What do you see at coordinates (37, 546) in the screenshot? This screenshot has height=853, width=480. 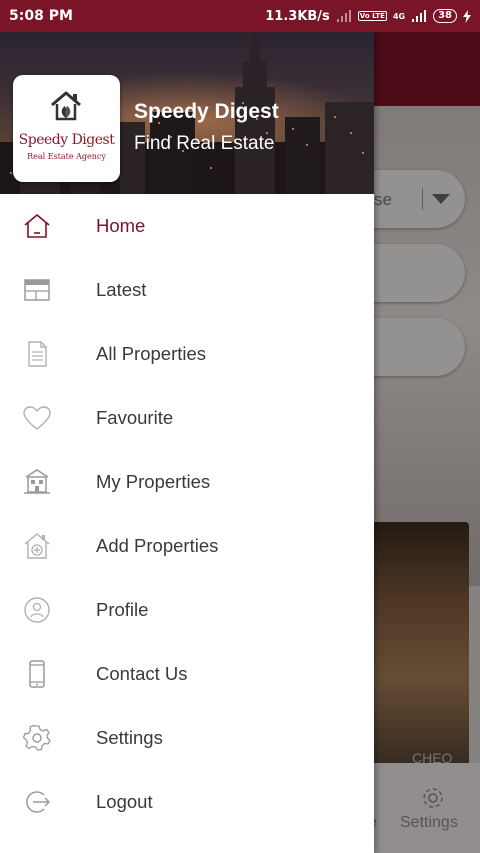 I see `add-home-icon` at bounding box center [37, 546].